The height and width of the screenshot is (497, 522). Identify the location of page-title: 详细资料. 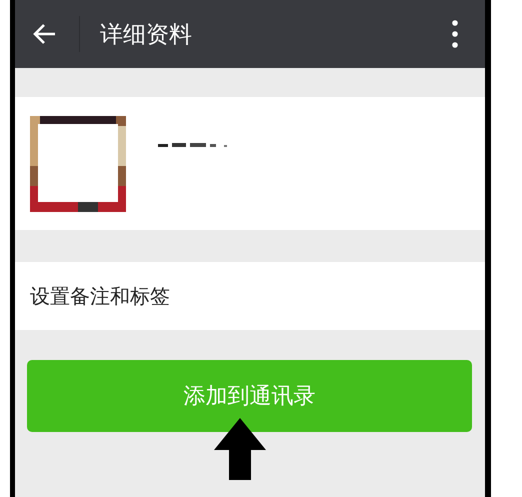
(146, 35).